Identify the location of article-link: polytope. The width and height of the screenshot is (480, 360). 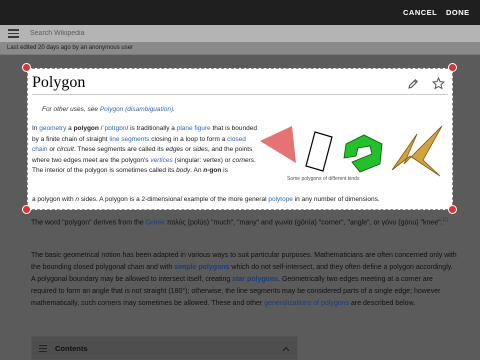
(280, 199).